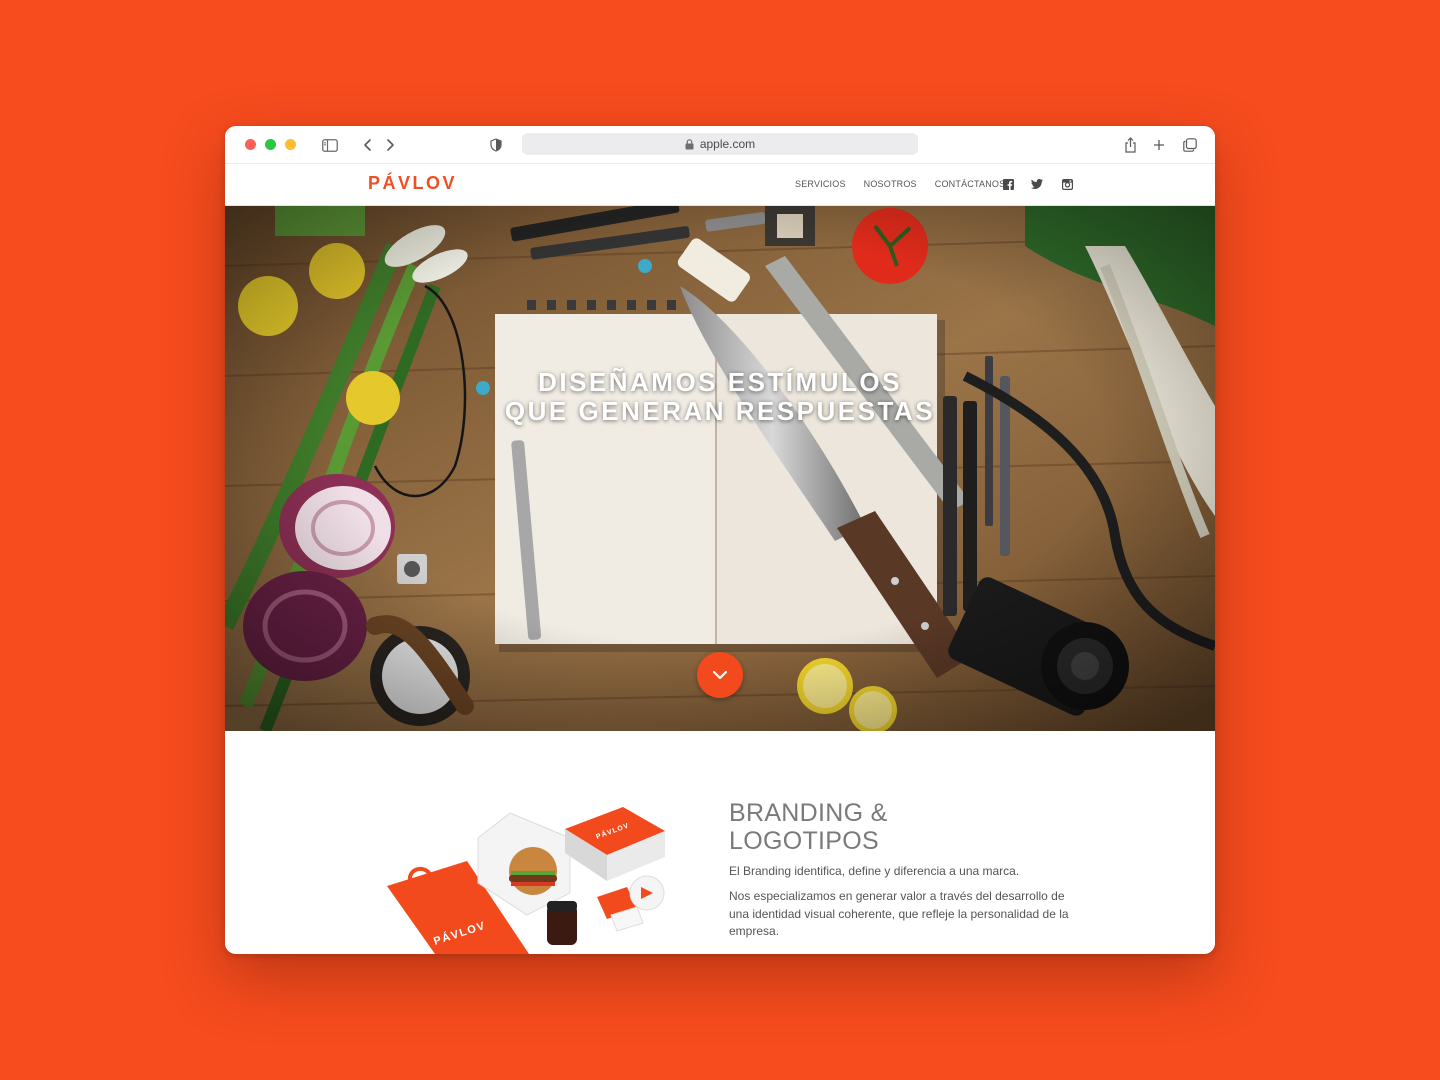  Describe the element at coordinates (1067, 184) in the screenshot. I see `instagram-icon` at that location.